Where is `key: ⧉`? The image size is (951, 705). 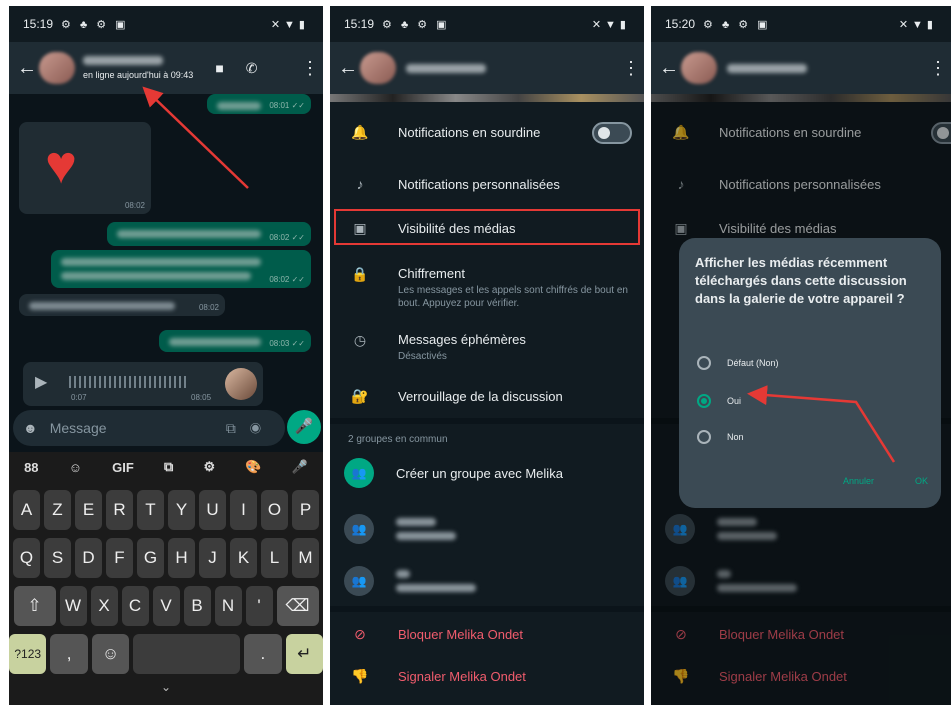 key: ⧉ is located at coordinates (168, 467).